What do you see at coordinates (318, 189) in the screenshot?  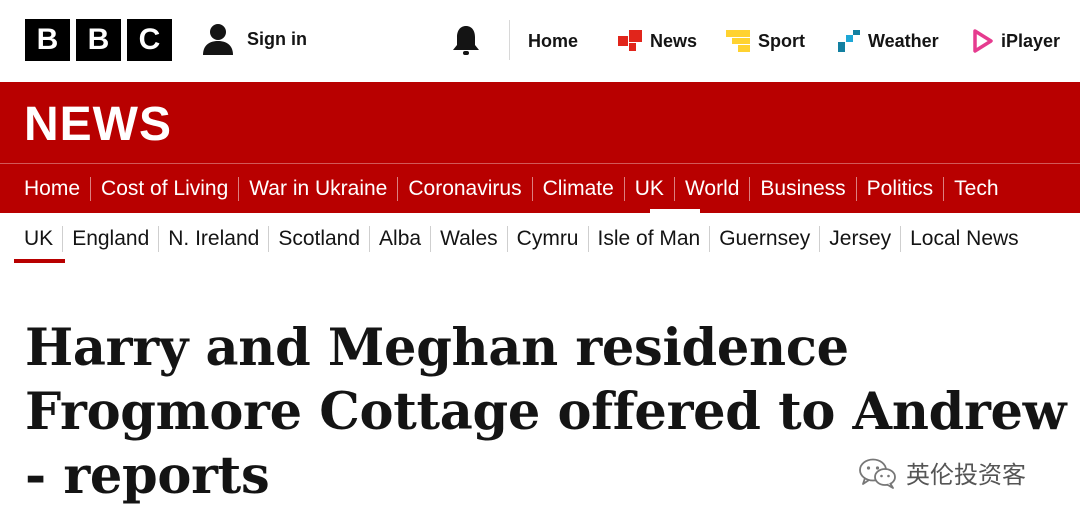 I see `primary-nav-war-in-ukraine: War in Ukraine` at bounding box center [318, 189].